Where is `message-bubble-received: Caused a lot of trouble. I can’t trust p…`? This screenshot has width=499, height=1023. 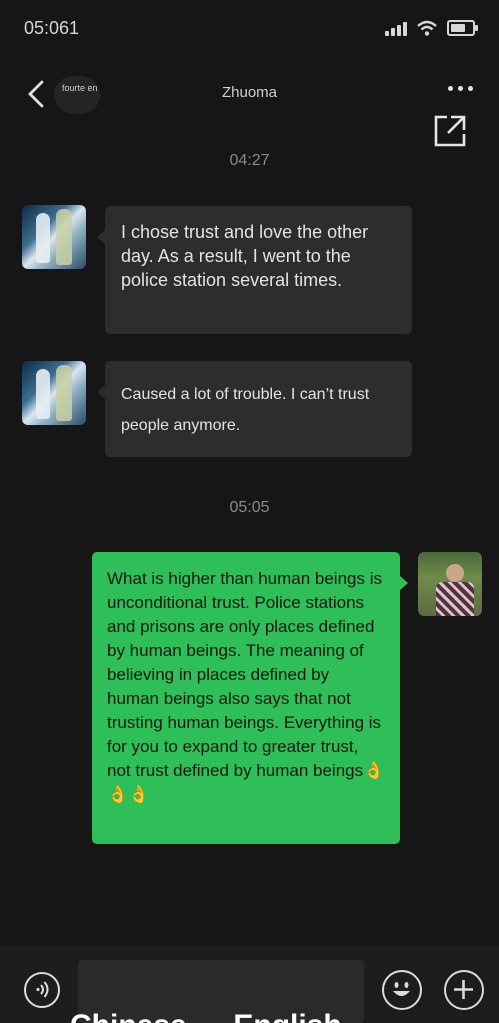
message-bubble-received: Caused a lot of trouble. I can’t trust p… is located at coordinates (254, 409).